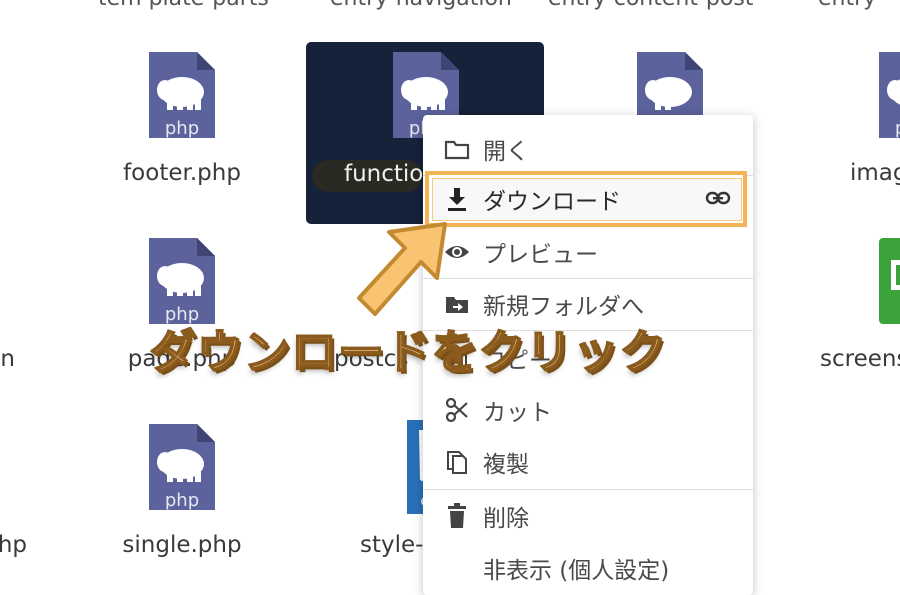  I want to click on menu-item-hide: 非表示 (個人設定), so click(588, 568).